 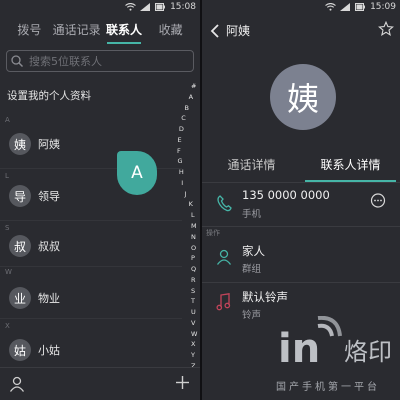 I want to click on top-tabs: 拨号 通话记录 联系人 收藏, so click(x=100, y=30).